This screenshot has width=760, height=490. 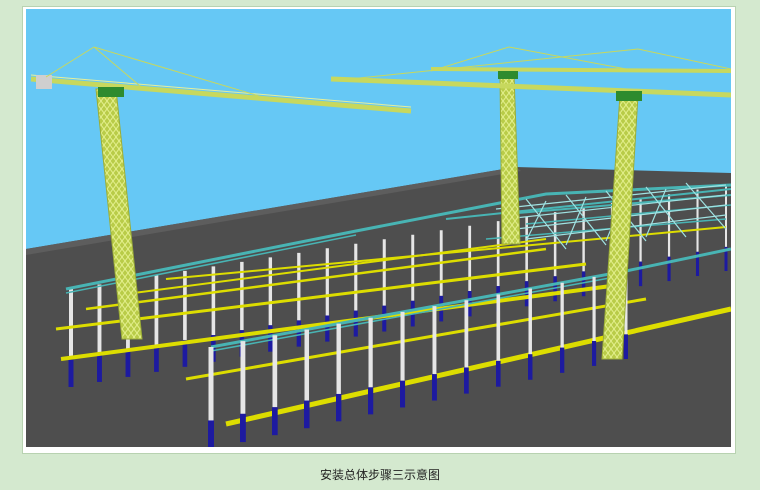 What do you see at coordinates (379, 475) in the screenshot?
I see `figure-caption: 安装总体步骤三示意图` at bounding box center [379, 475].